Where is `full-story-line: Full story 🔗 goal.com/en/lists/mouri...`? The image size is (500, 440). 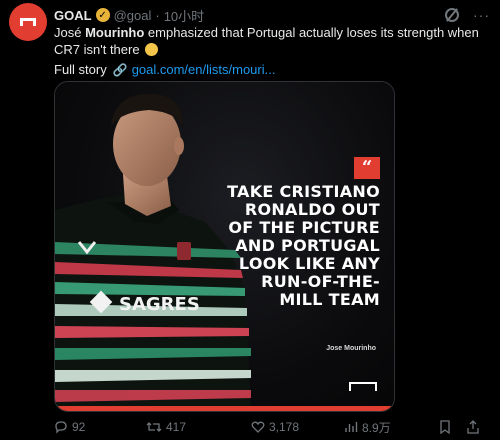
full-story-line: Full story 🔗 goal.com/en/lists/mouri... is located at coordinates (164, 69).